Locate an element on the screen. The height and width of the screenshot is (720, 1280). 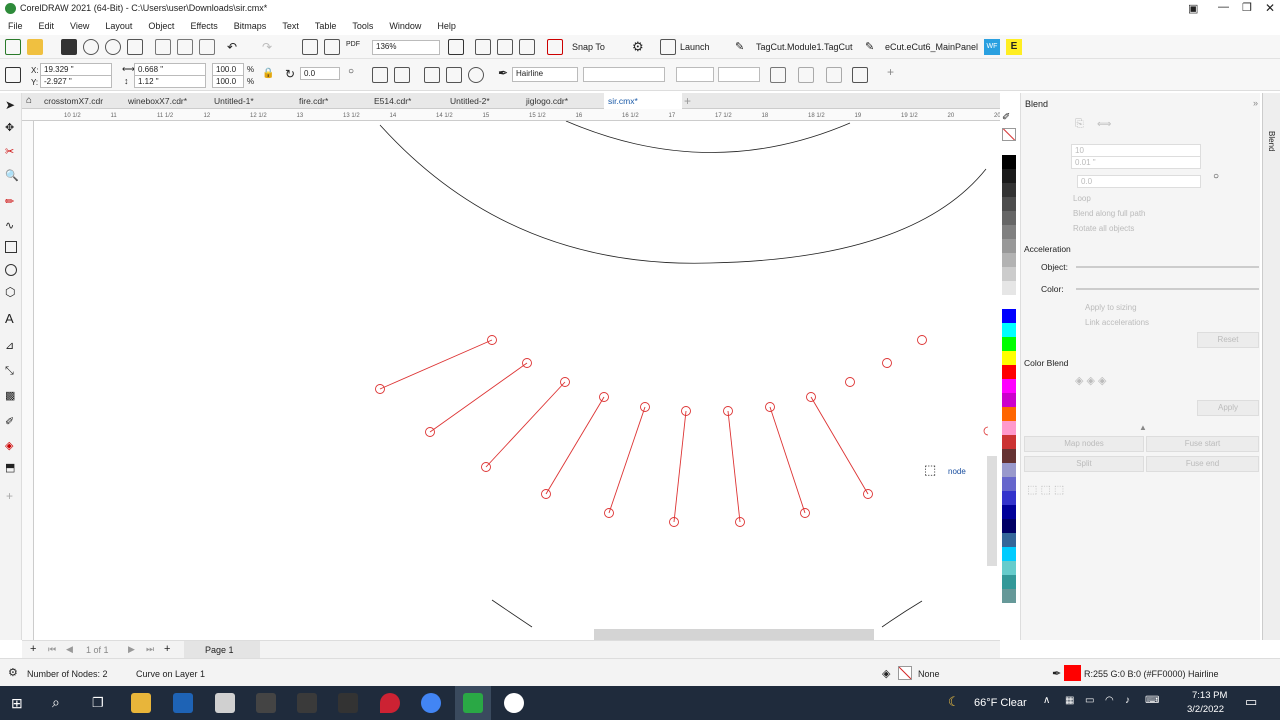
app-s-icon is located at coordinates (183, 703).